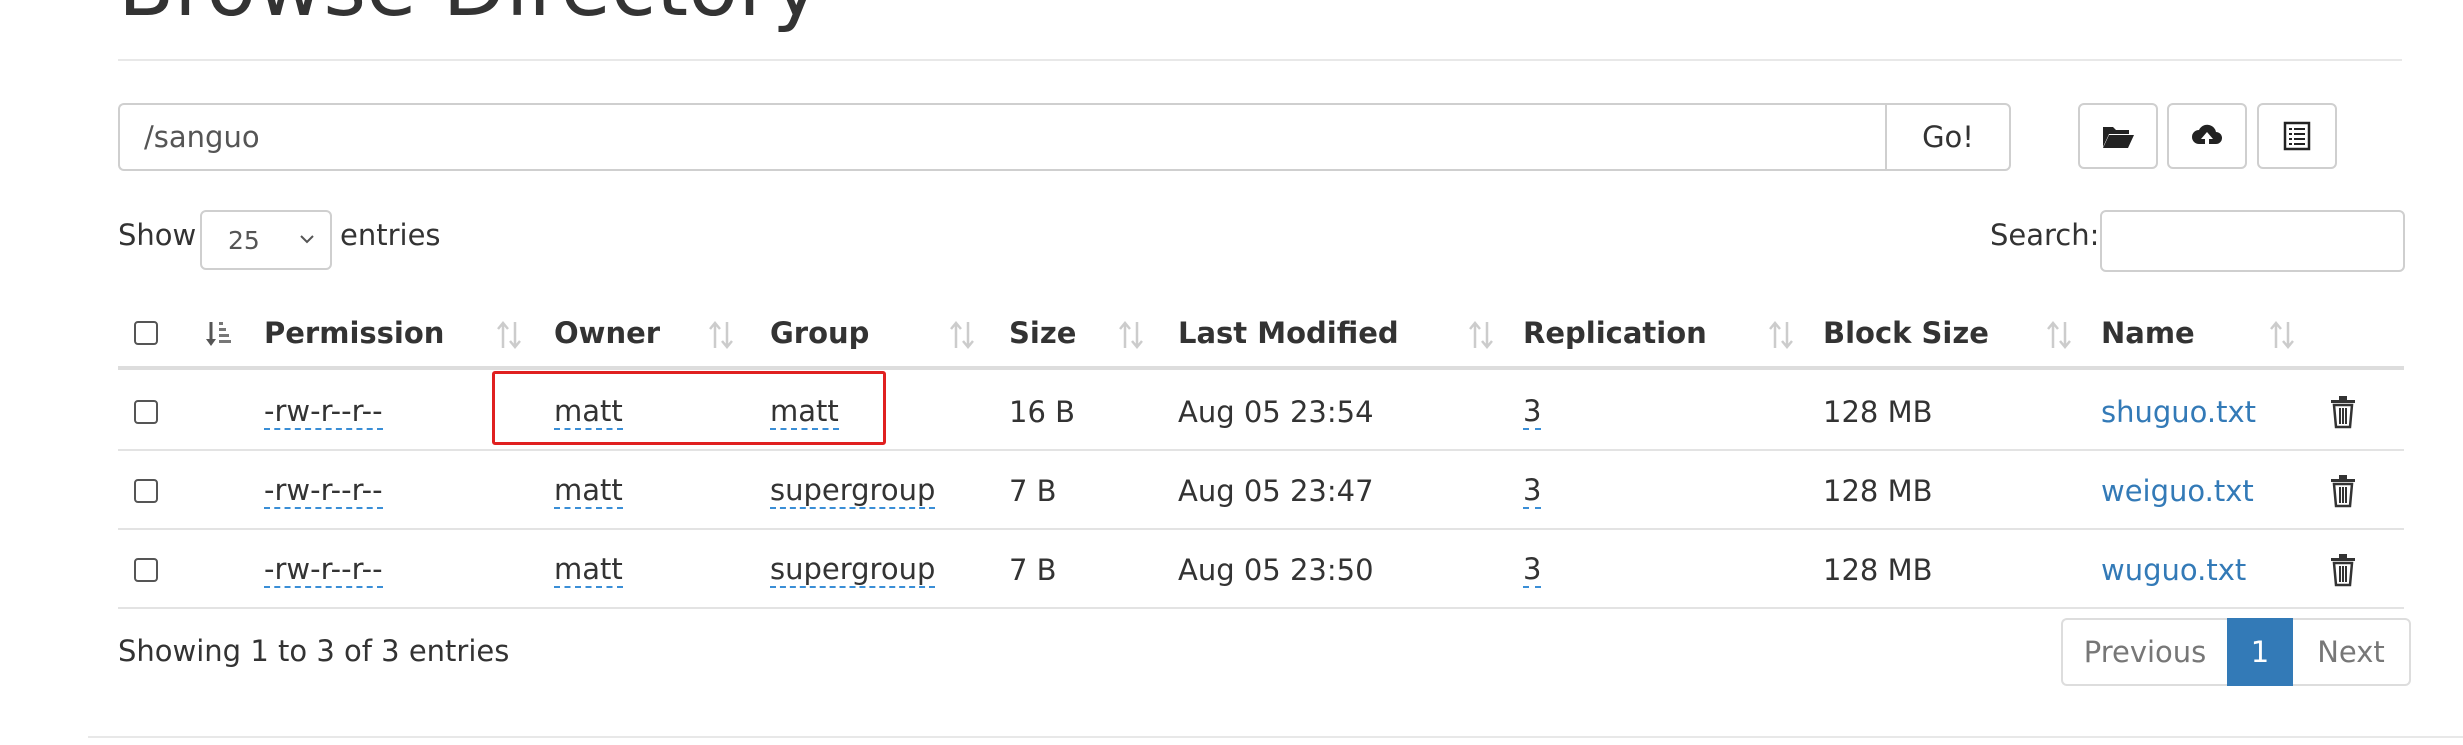  I want to click on column-header-replication: Replication, so click(1615, 333).